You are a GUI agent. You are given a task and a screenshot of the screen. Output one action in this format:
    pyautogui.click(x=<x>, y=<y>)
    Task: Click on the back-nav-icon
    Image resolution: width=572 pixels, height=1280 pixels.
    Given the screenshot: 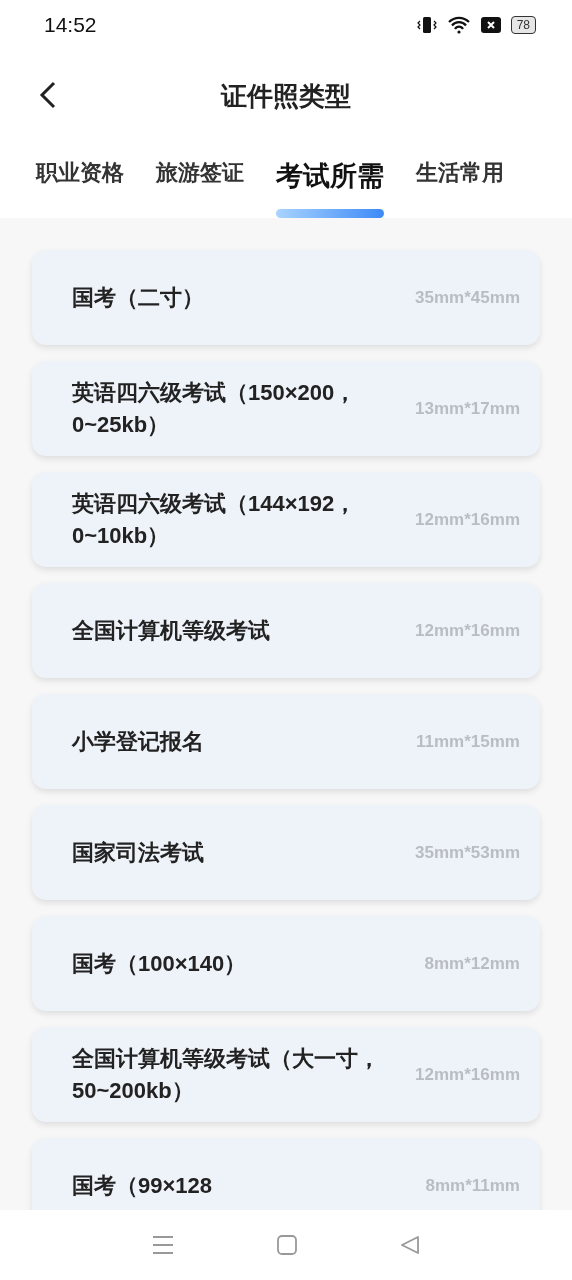 What is the action you would take?
    pyautogui.click(x=410, y=1245)
    